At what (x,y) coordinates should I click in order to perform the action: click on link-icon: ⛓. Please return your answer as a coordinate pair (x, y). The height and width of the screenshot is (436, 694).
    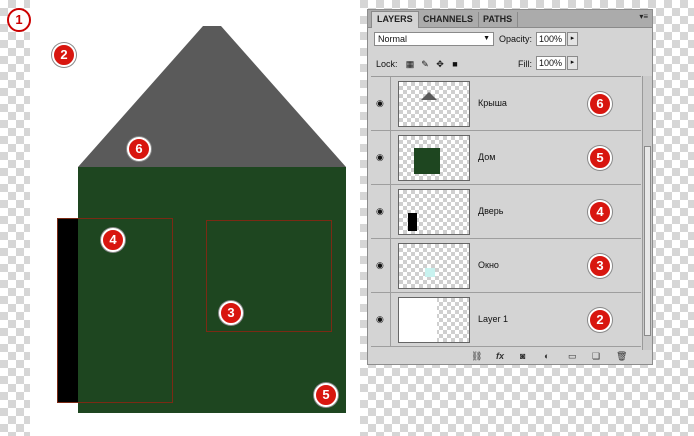
    Looking at the image, I should click on (476, 356).